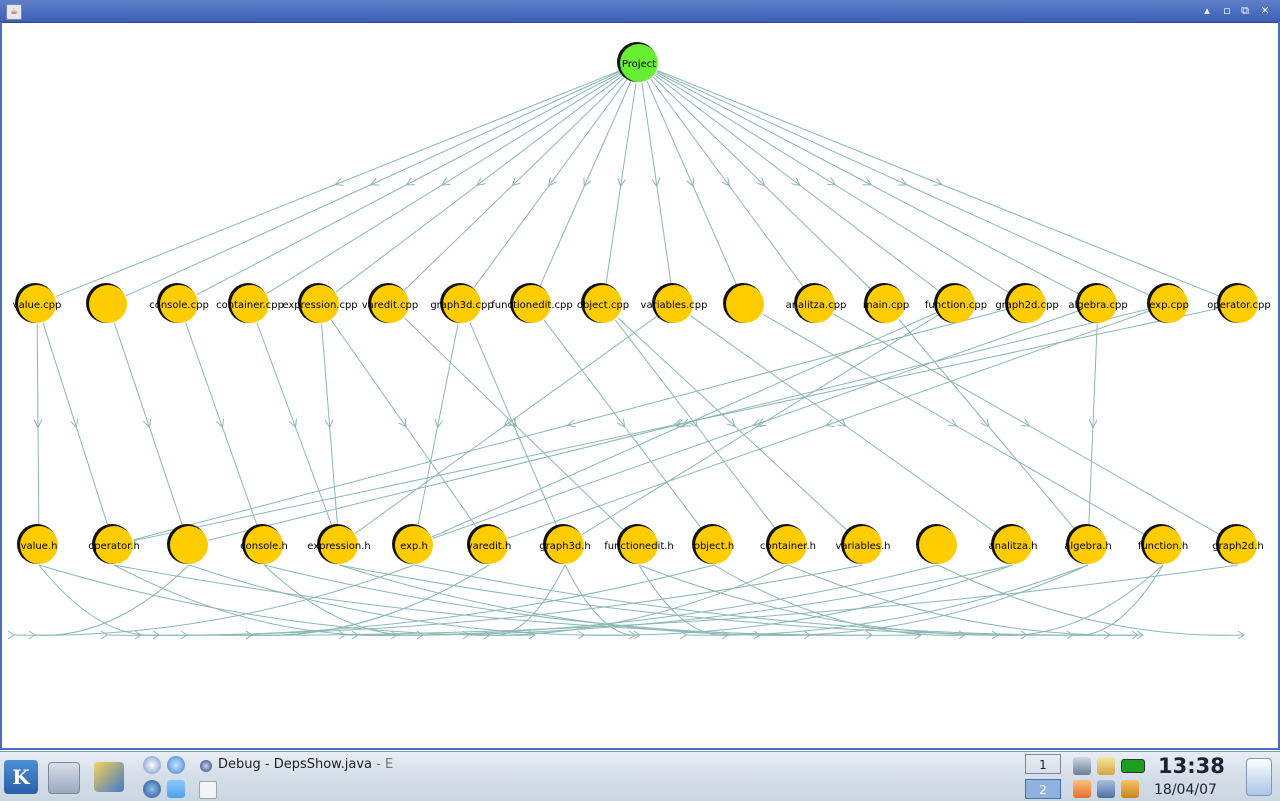 This screenshot has height=801, width=1280. What do you see at coordinates (176, 789) in the screenshot?
I see `kopete-icon` at bounding box center [176, 789].